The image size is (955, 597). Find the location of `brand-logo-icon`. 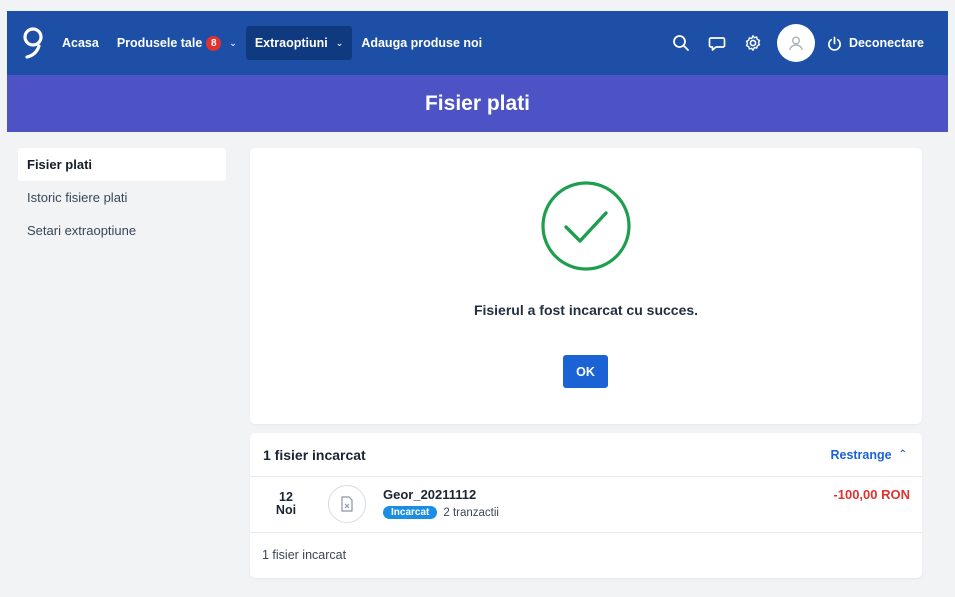

brand-logo-icon is located at coordinates (33, 43).